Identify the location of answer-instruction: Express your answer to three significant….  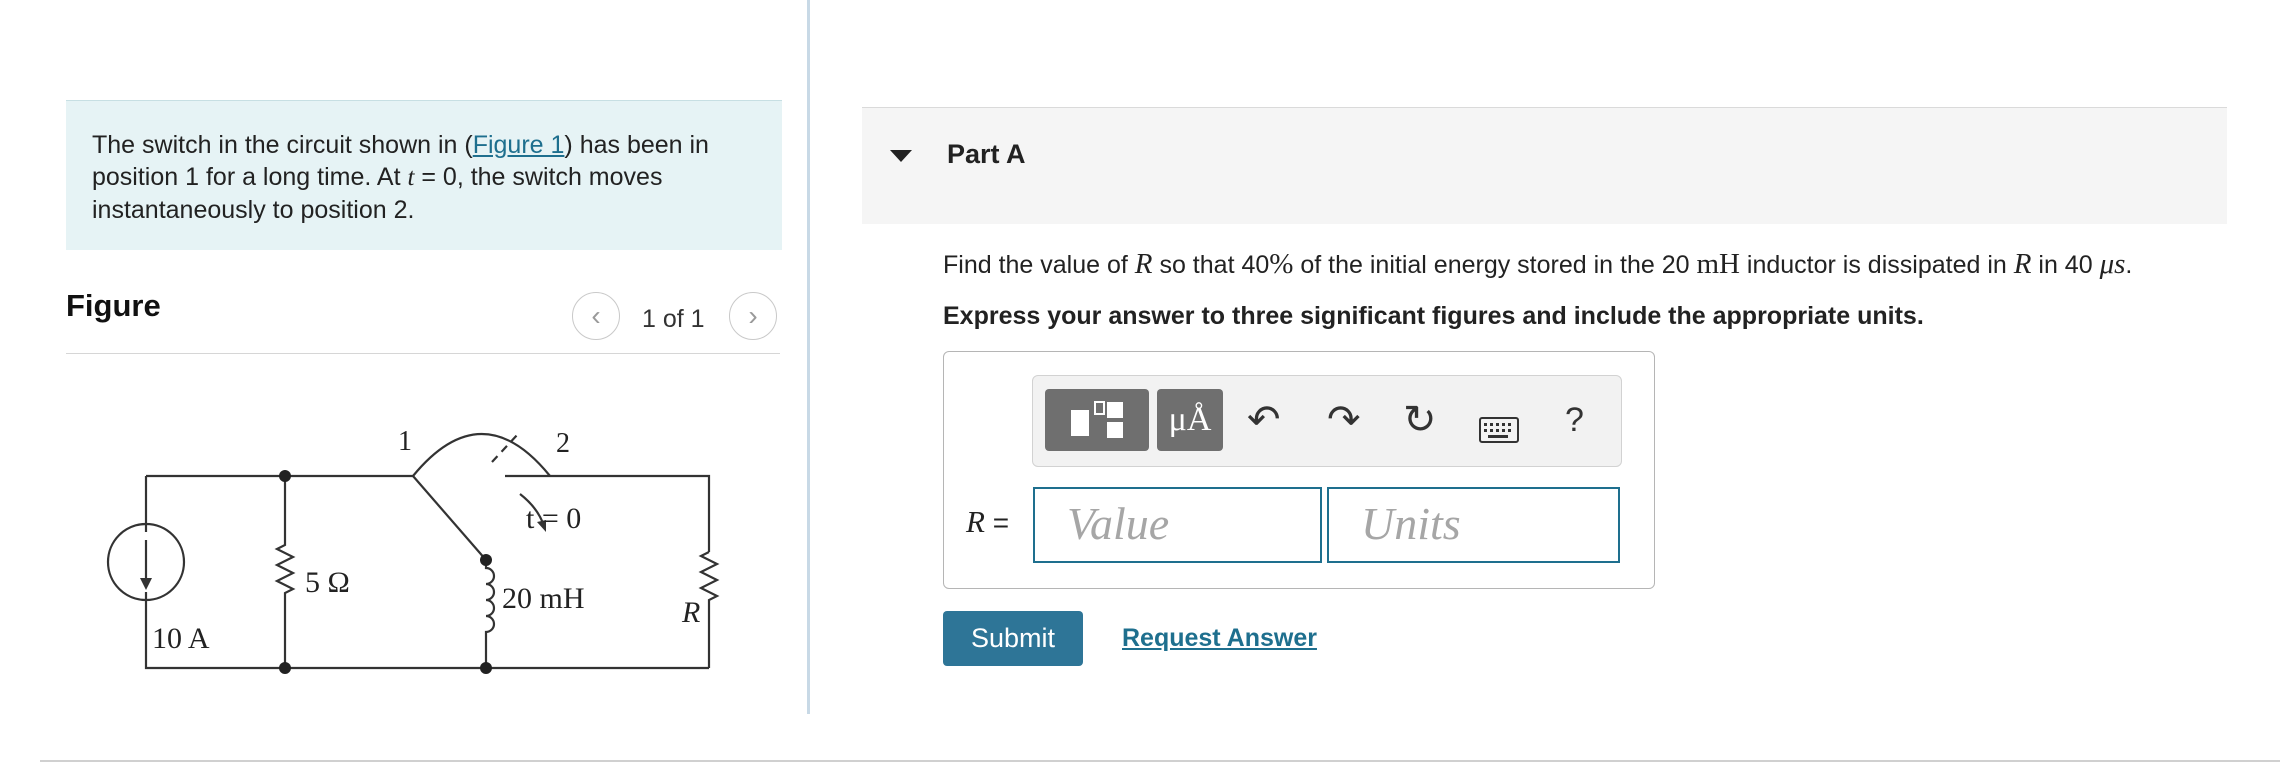
(1433, 316).